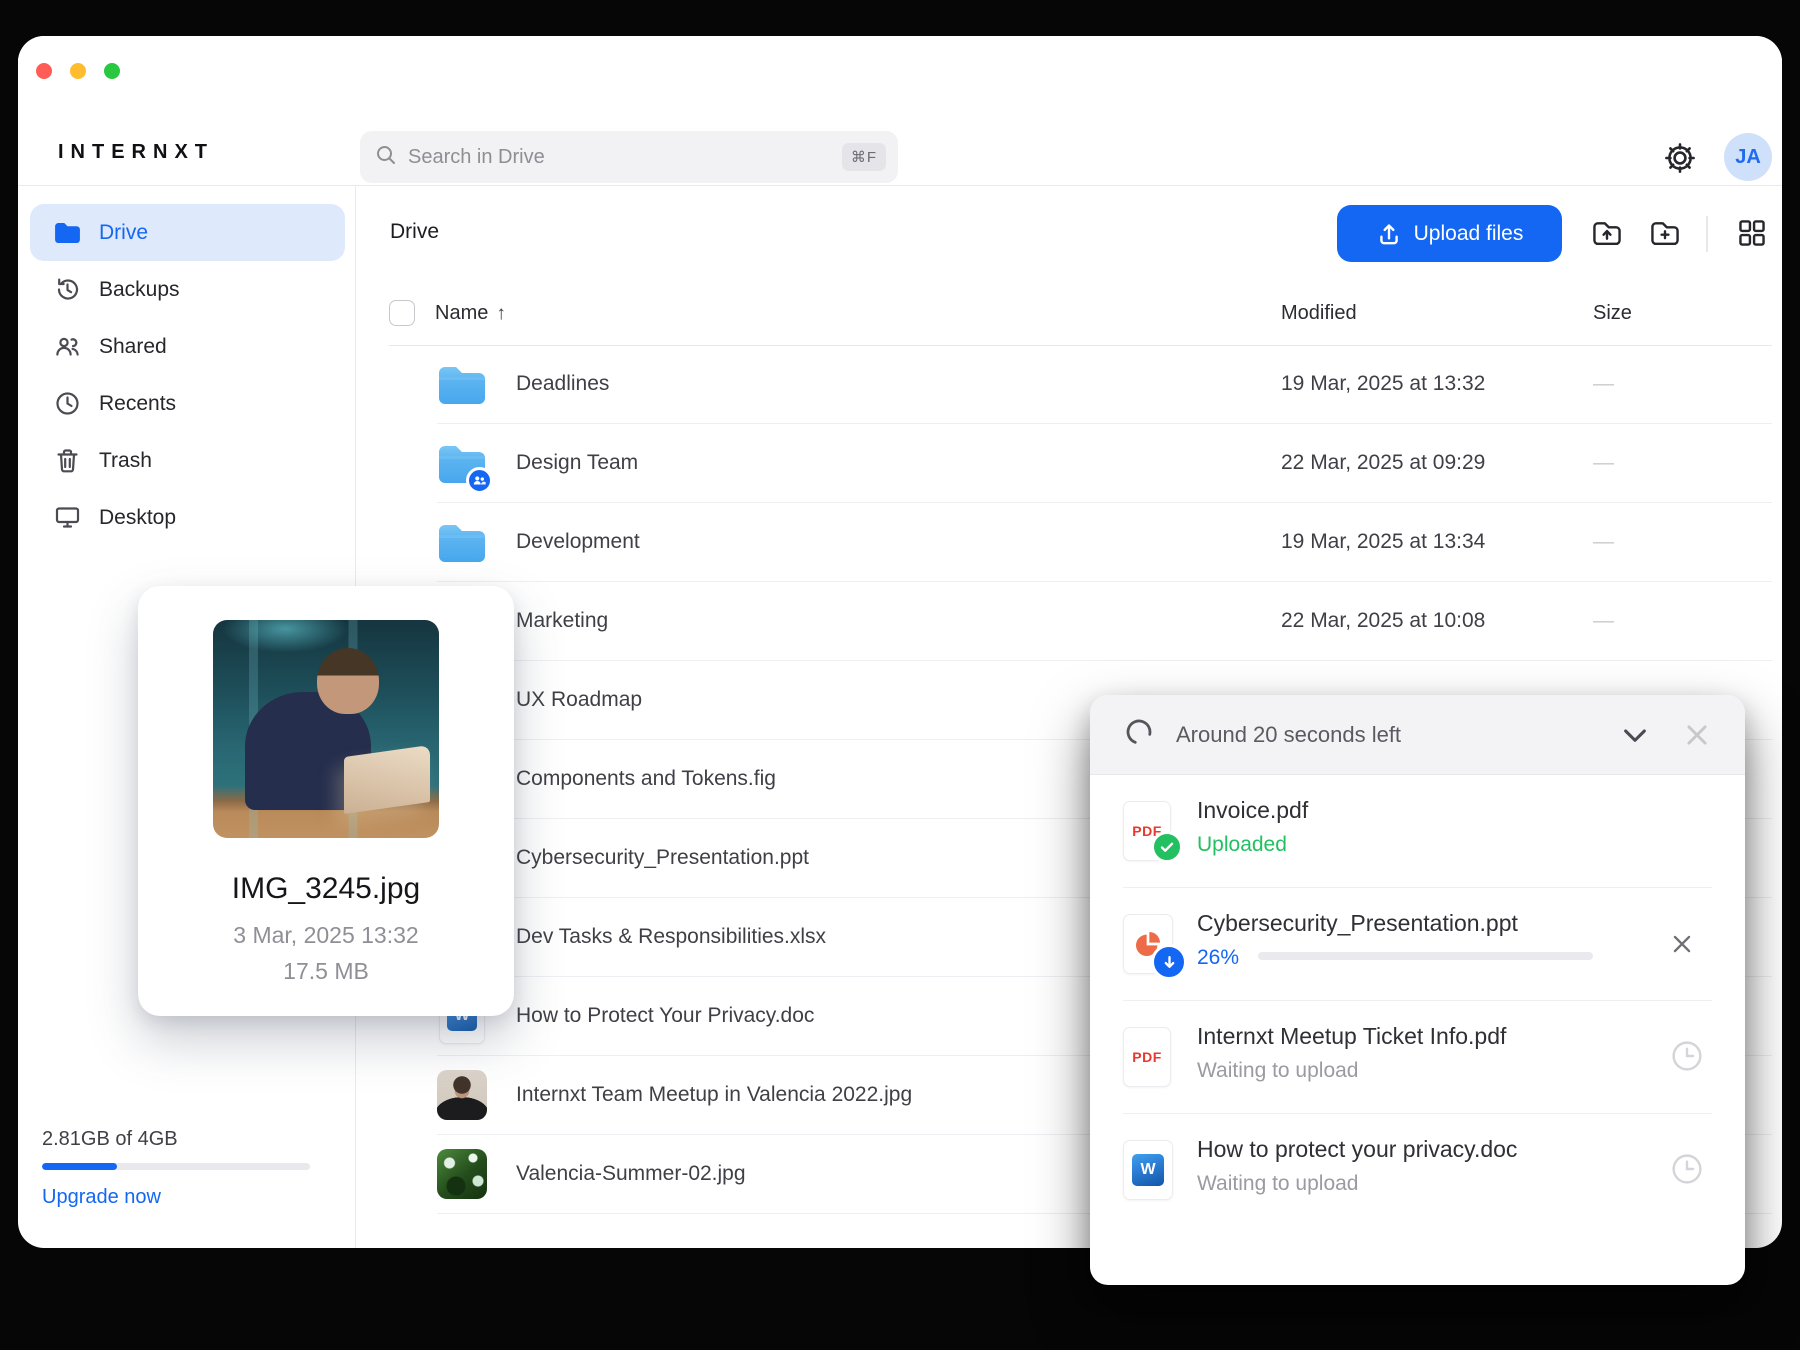 The image size is (1800, 1350). I want to click on settings-button, so click(1680, 158).